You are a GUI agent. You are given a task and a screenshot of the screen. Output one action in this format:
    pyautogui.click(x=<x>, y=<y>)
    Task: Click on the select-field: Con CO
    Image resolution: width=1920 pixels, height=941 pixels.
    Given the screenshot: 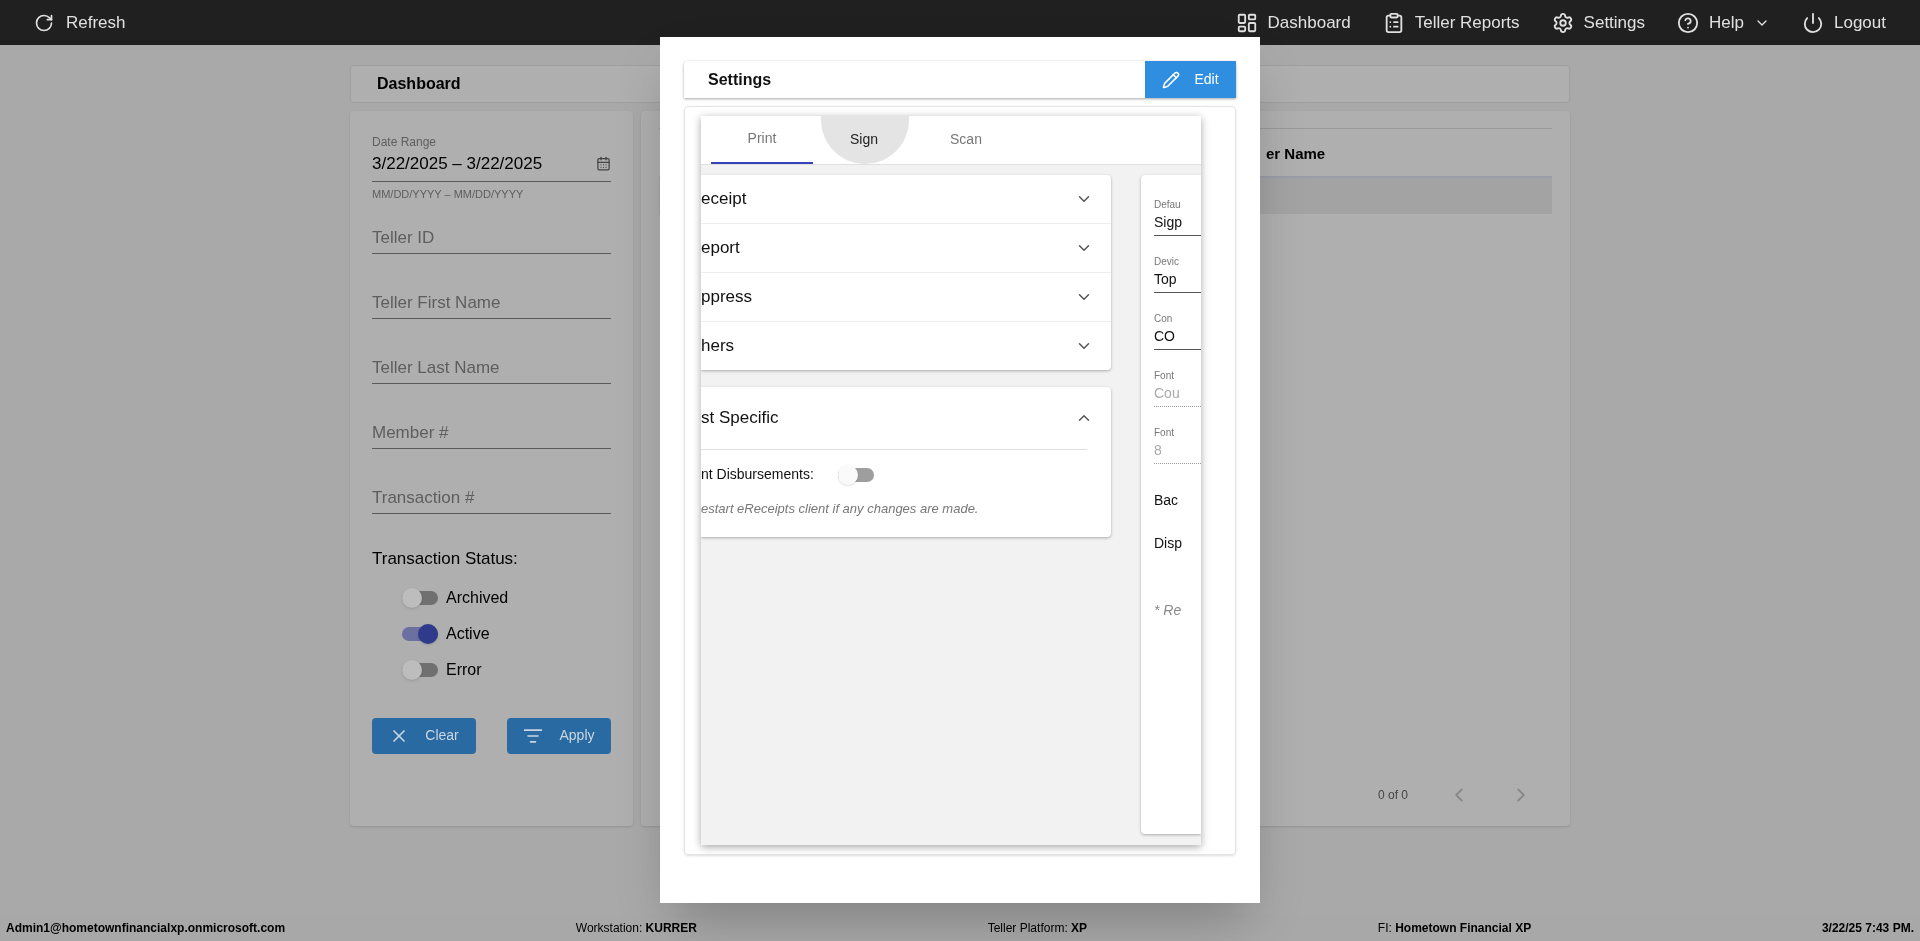 What is the action you would take?
    pyautogui.click(x=1177, y=330)
    